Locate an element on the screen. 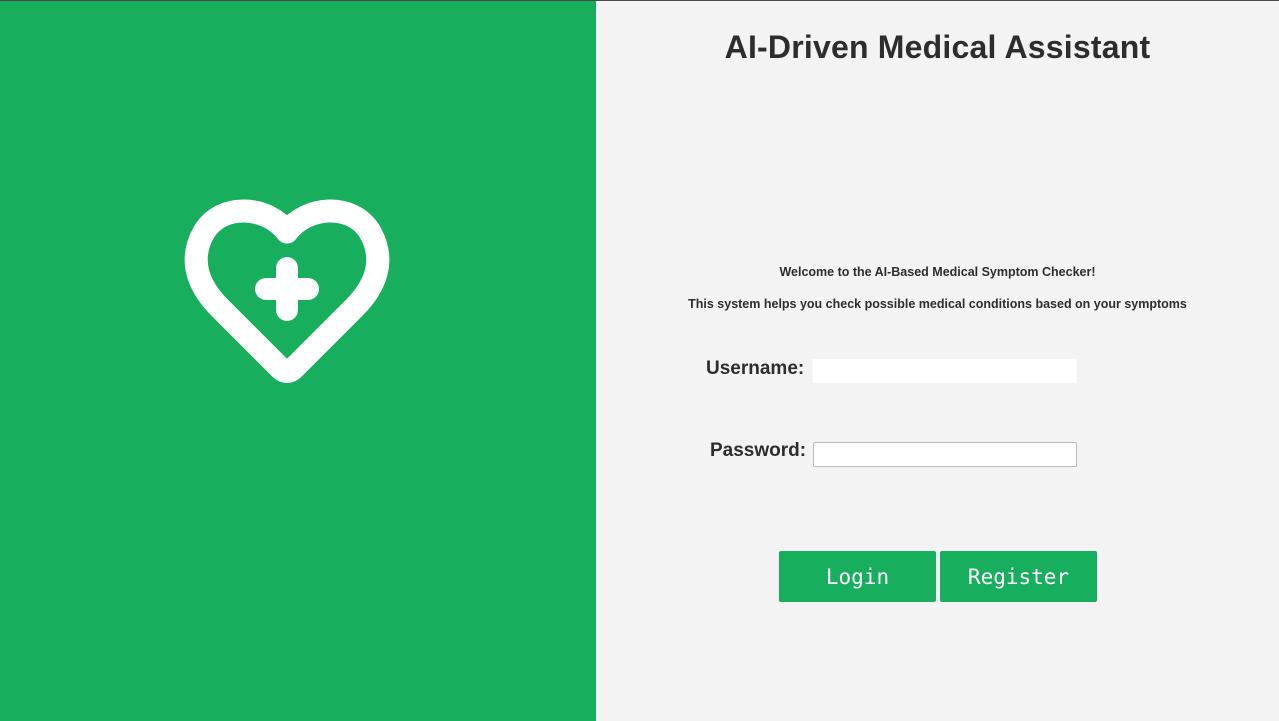 The height and width of the screenshot is (721, 1279). password-label: Password: is located at coordinates (758, 450).